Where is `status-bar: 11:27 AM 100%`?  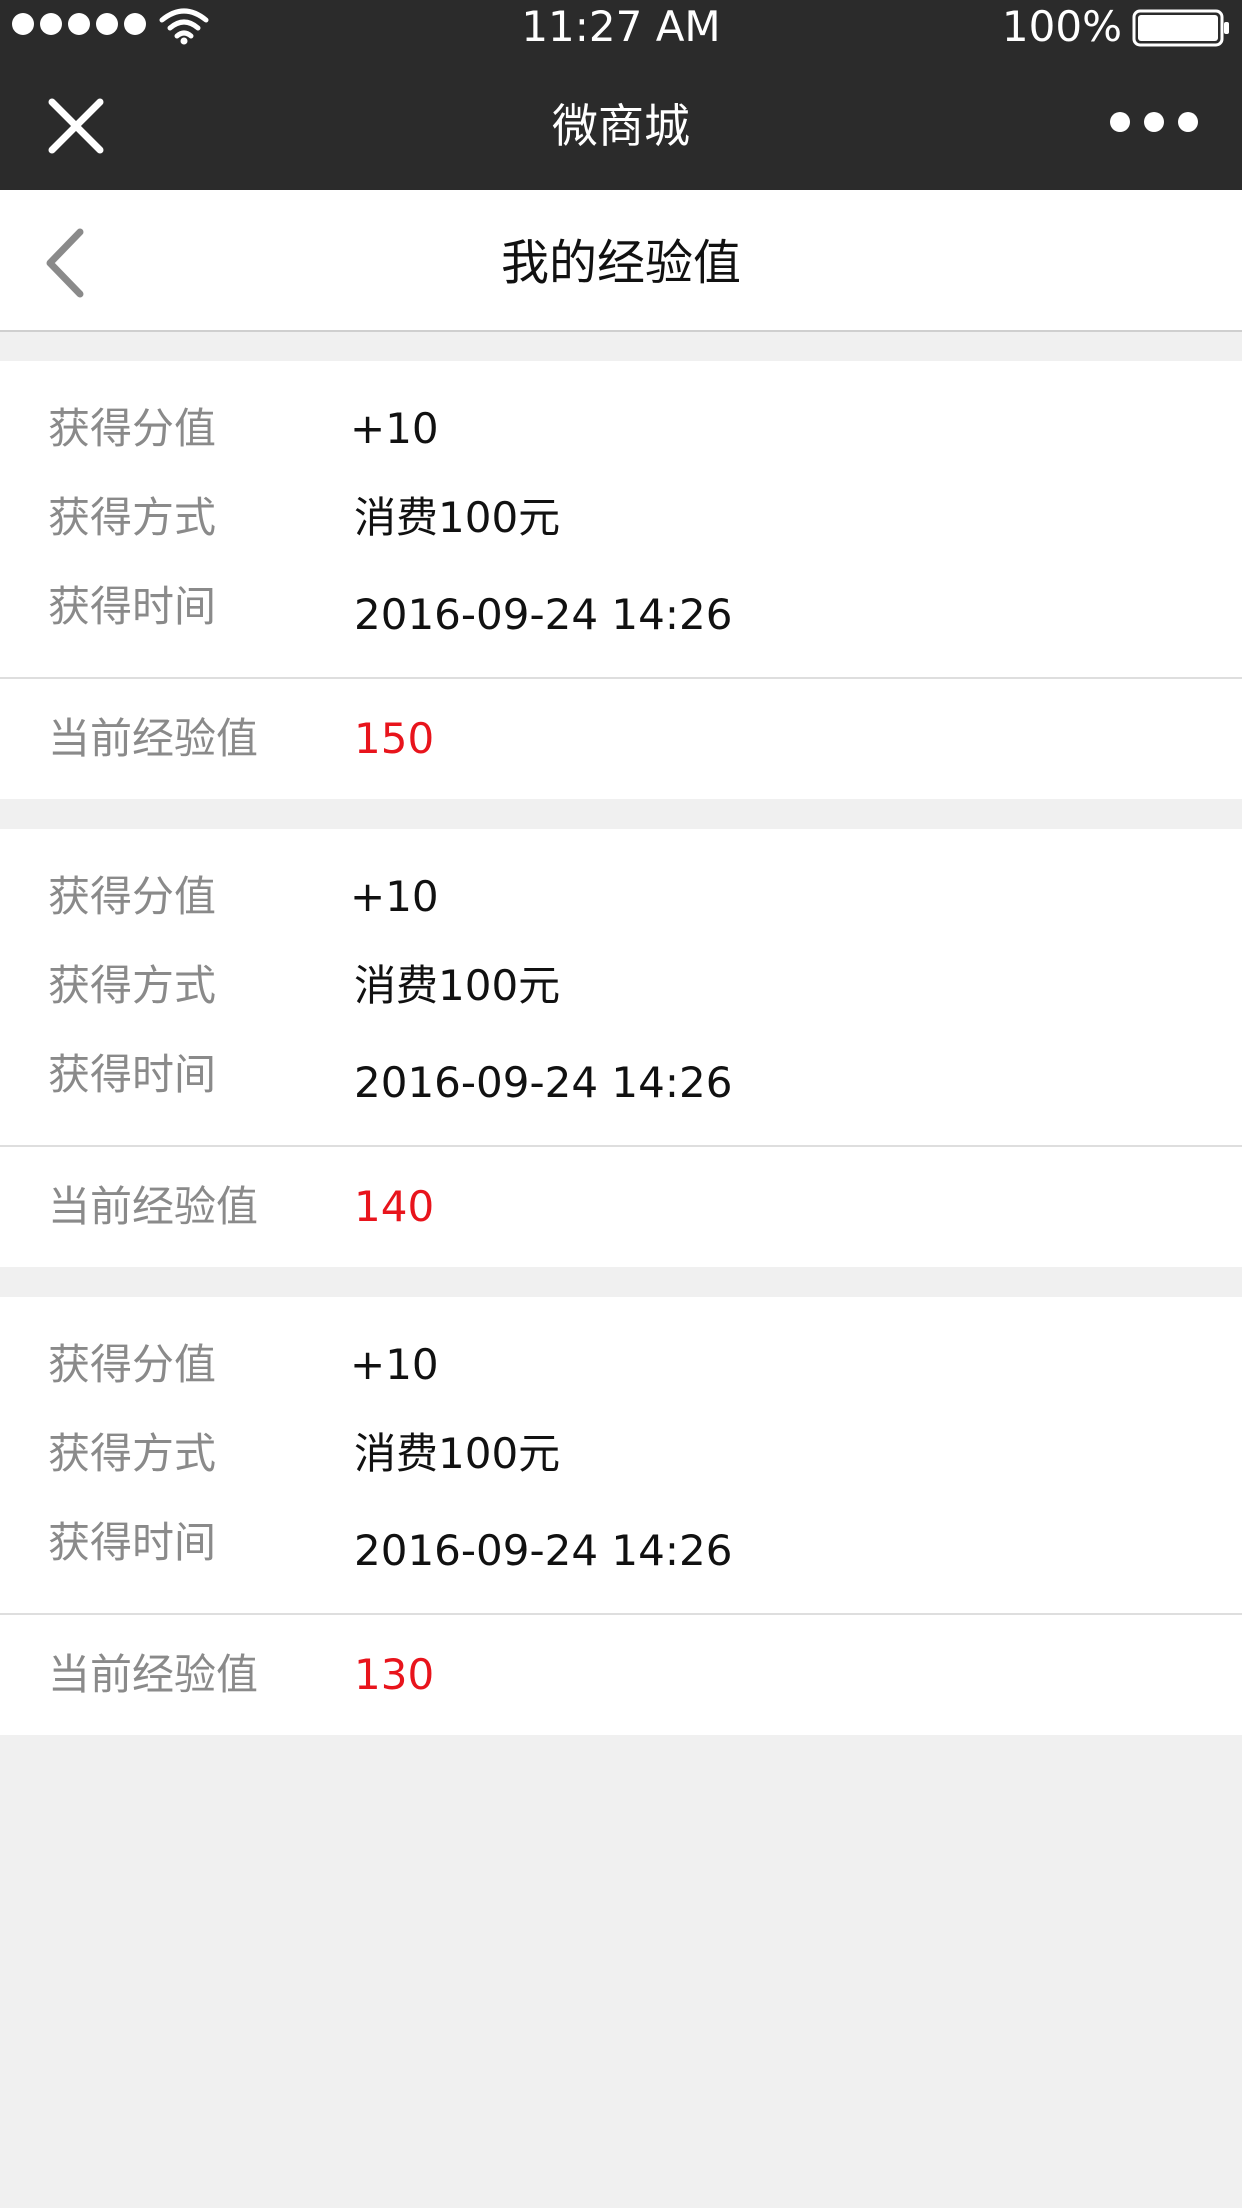
status-bar: 11:27 AM 100% is located at coordinates (621, 27).